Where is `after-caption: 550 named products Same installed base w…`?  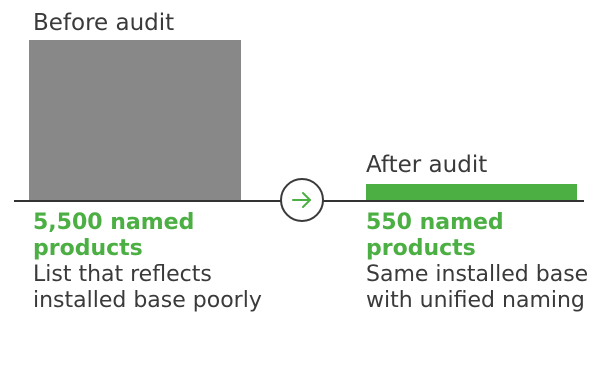
after-caption: 550 named products Same installed base w… is located at coordinates (482, 262).